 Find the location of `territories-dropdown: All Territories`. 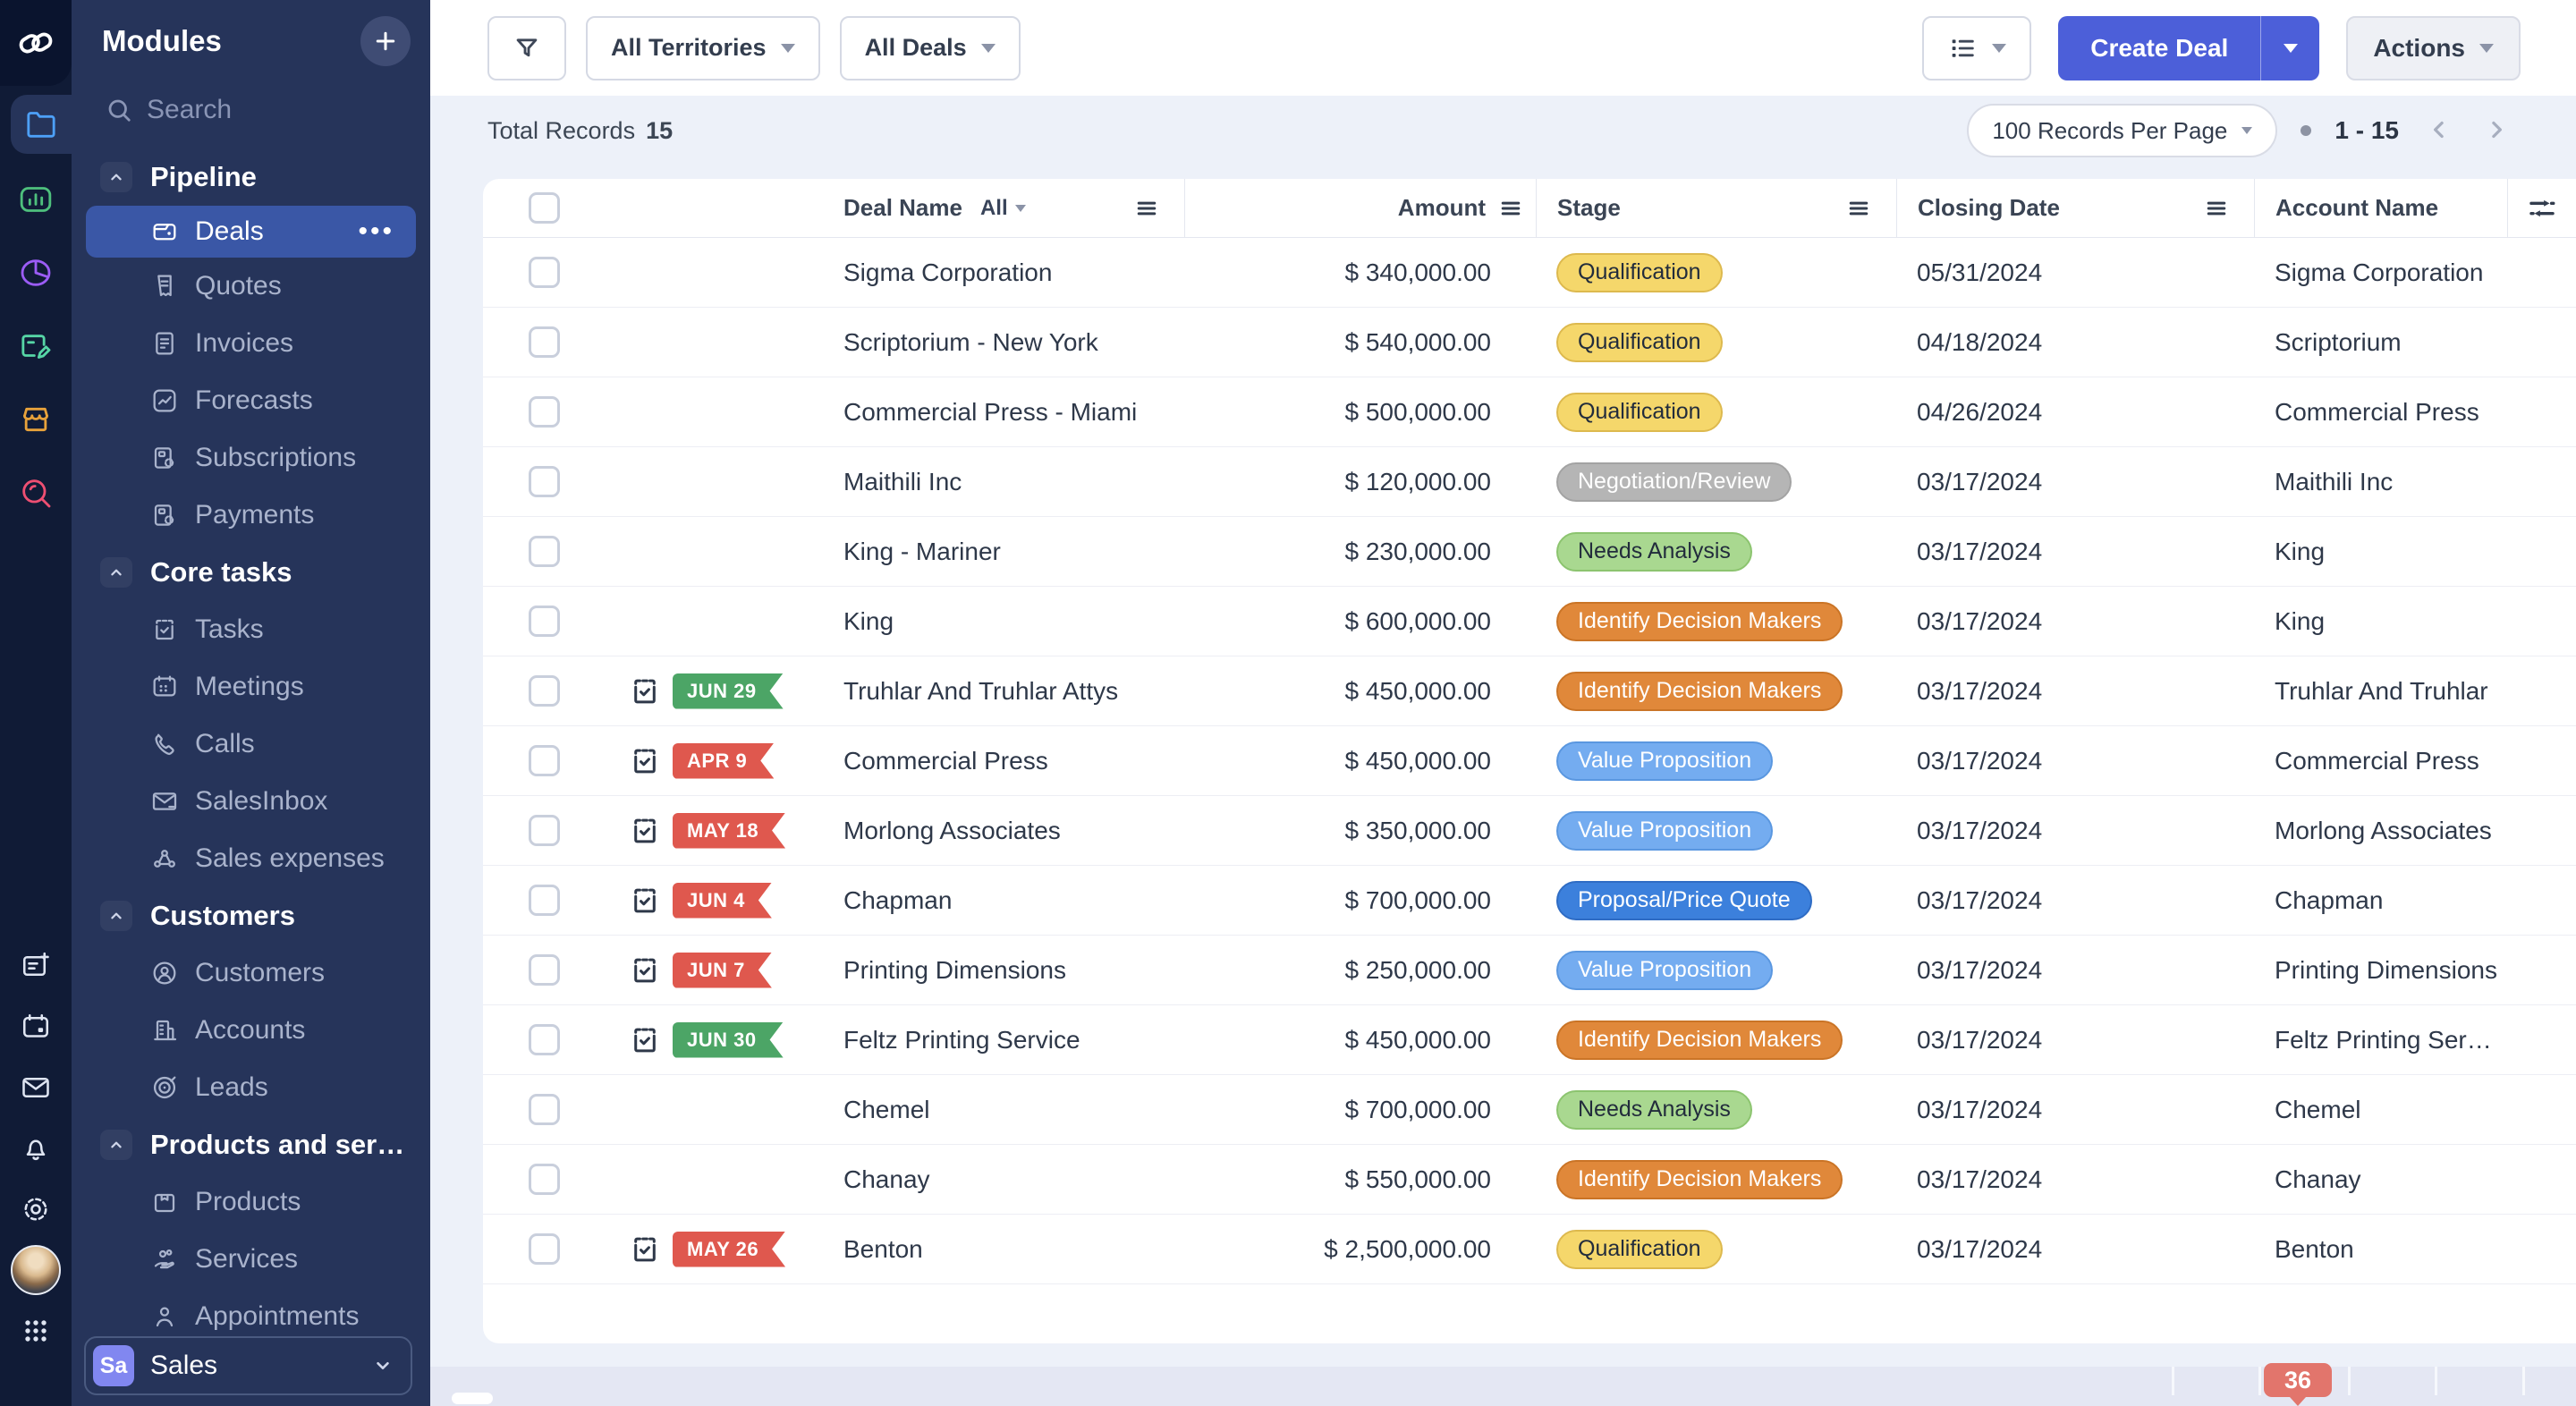

territories-dropdown: All Territories is located at coordinates (703, 48).